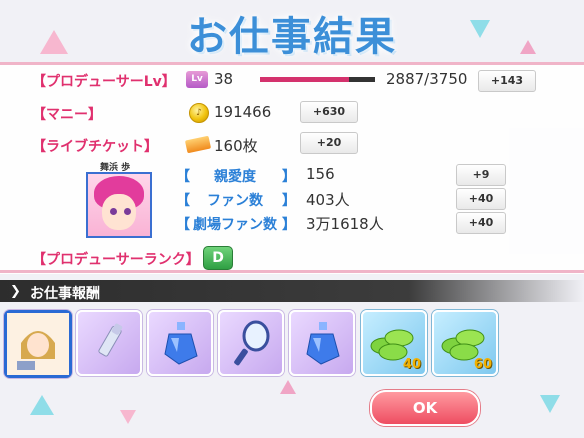 The image size is (584, 438). I want to click on rank-badge: D, so click(218, 258).